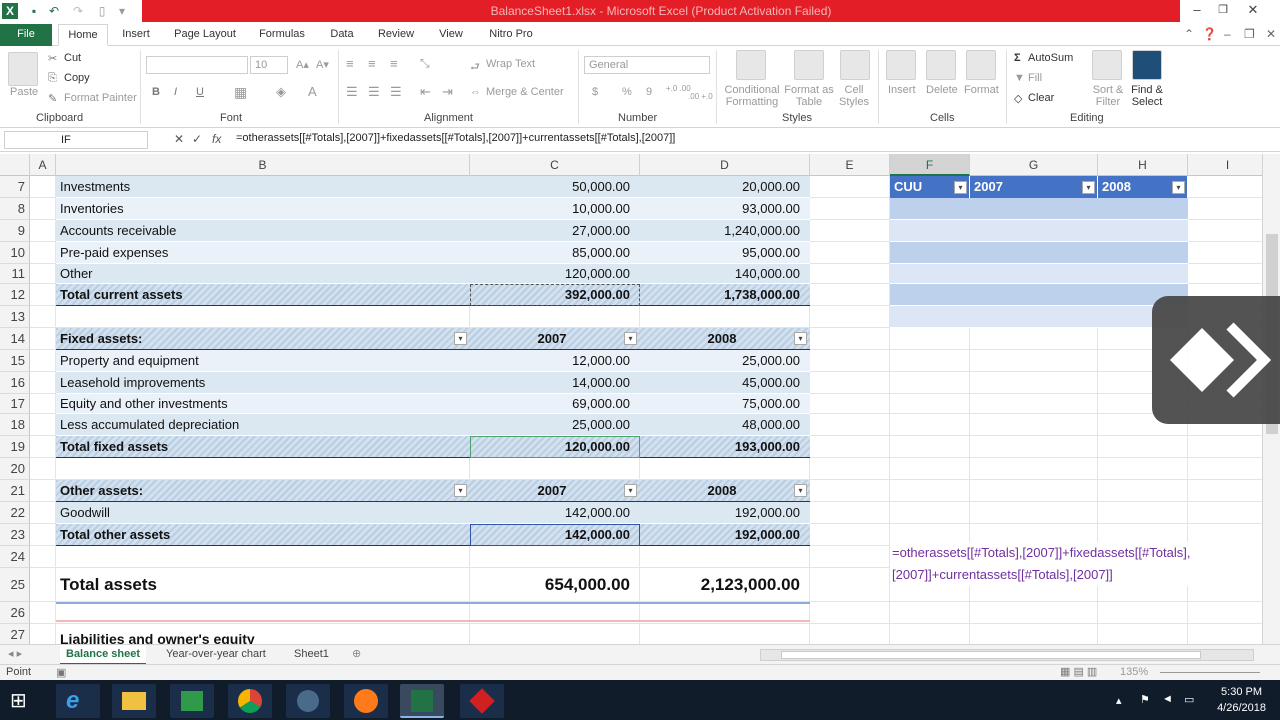 This screenshot has height=720, width=1280. I want to click on tray-chevron-icon: ▴, so click(1119, 700).